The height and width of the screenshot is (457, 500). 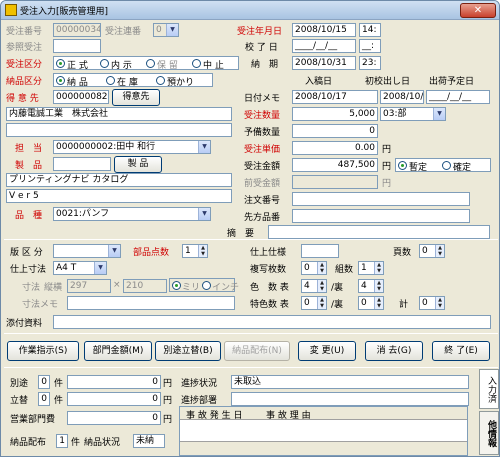 What do you see at coordinates (110, 80) in the screenshot?
I see `ship-type-stock-radio` at bounding box center [110, 80].